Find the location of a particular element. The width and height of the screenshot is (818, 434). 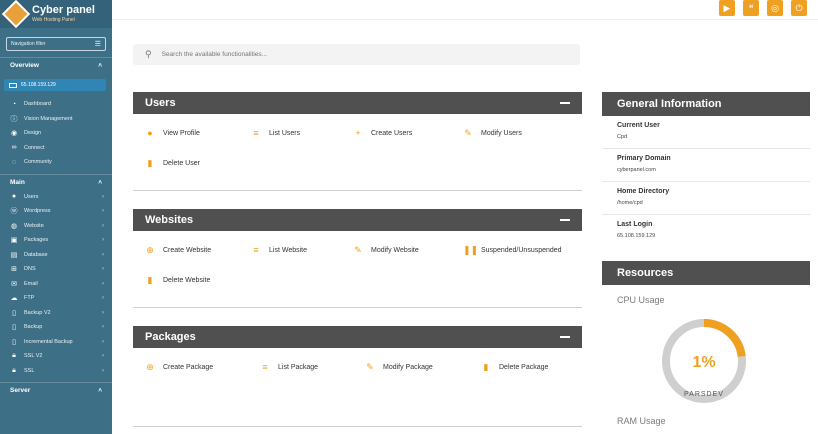

home-directory-row: Home Directory /home/cpd is located at coordinates (706, 198).